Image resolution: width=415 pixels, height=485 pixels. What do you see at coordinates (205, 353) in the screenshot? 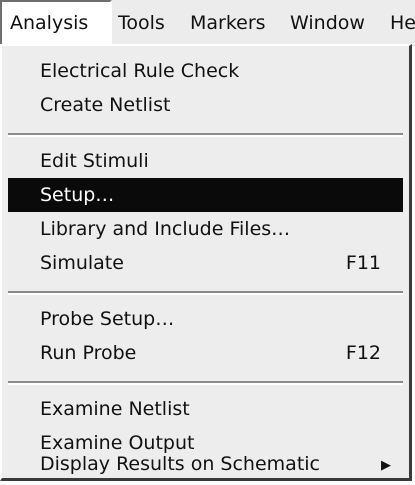
I see `menu-item-run-probe: Run Probe F12` at bounding box center [205, 353].